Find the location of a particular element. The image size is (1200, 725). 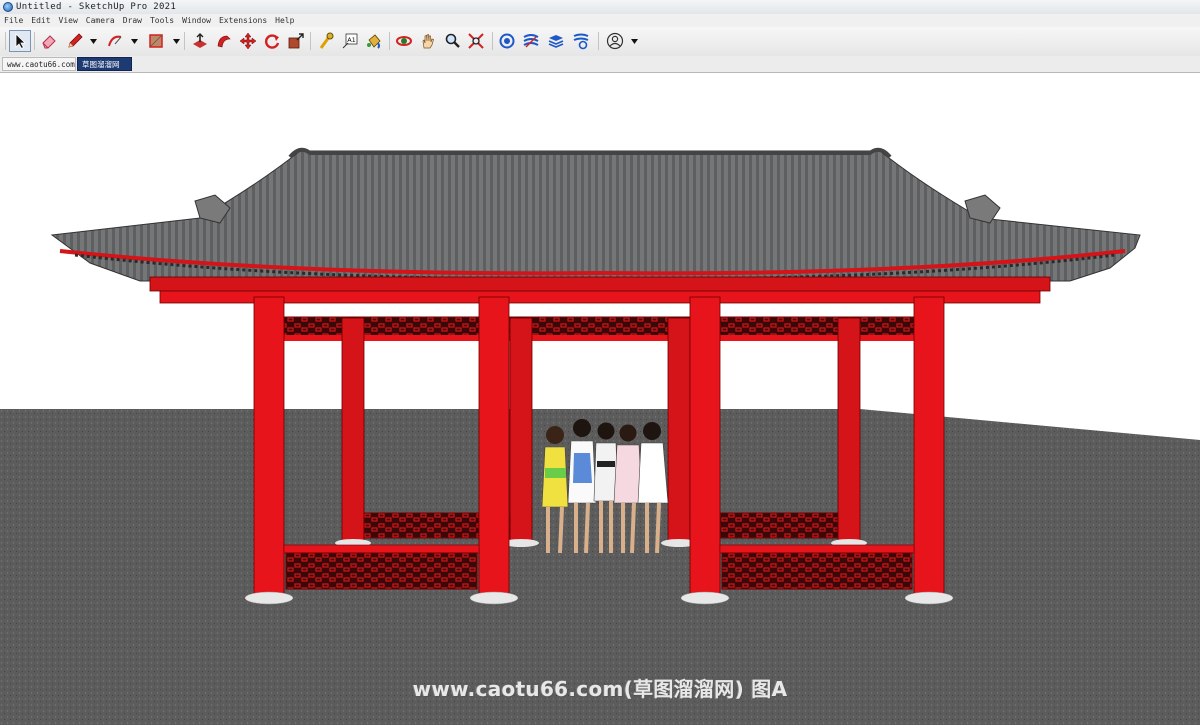

eraser-tool-button is located at coordinates (49, 41).